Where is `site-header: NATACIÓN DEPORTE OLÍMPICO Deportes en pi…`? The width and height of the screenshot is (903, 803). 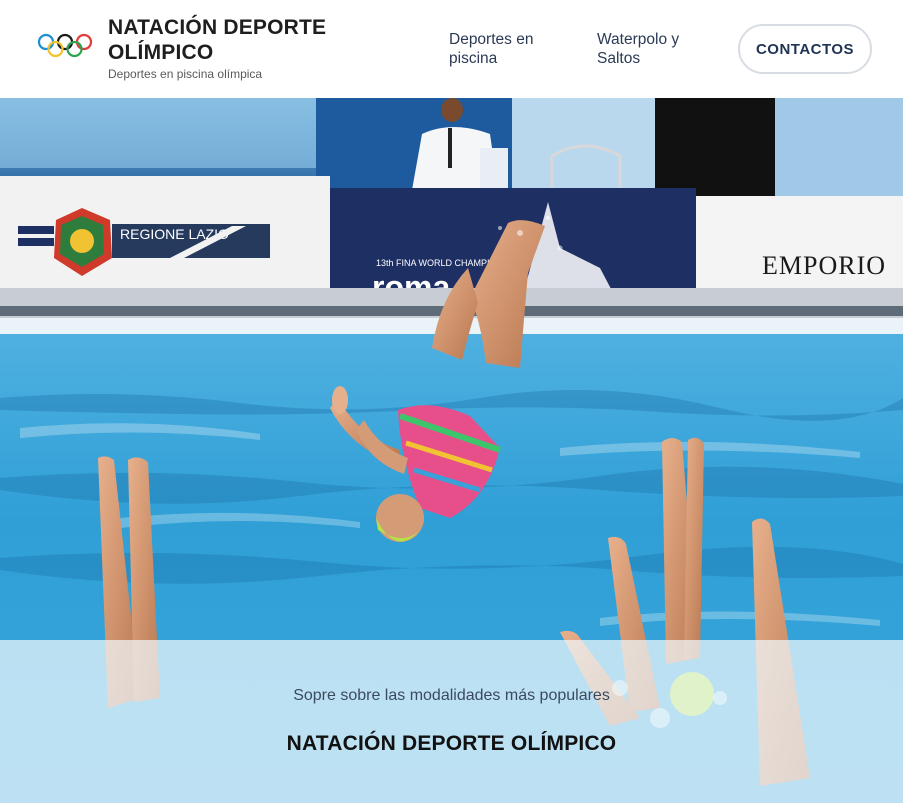
site-header: NATACIÓN DEPORTE OLÍMPICO Deportes en pi… is located at coordinates (451, 49).